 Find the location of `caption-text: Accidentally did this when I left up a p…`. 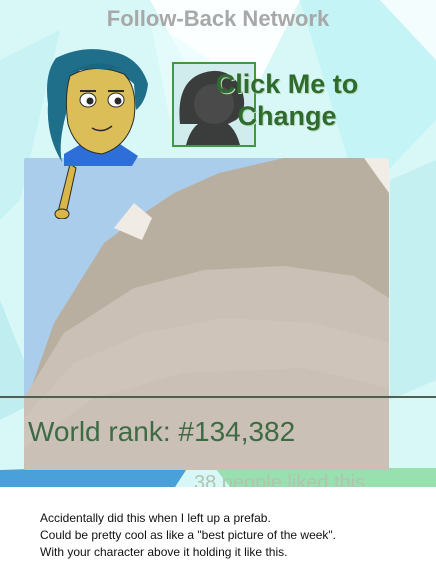

caption-text: Accidentally did this when I left up a p… is located at coordinates (235, 535).